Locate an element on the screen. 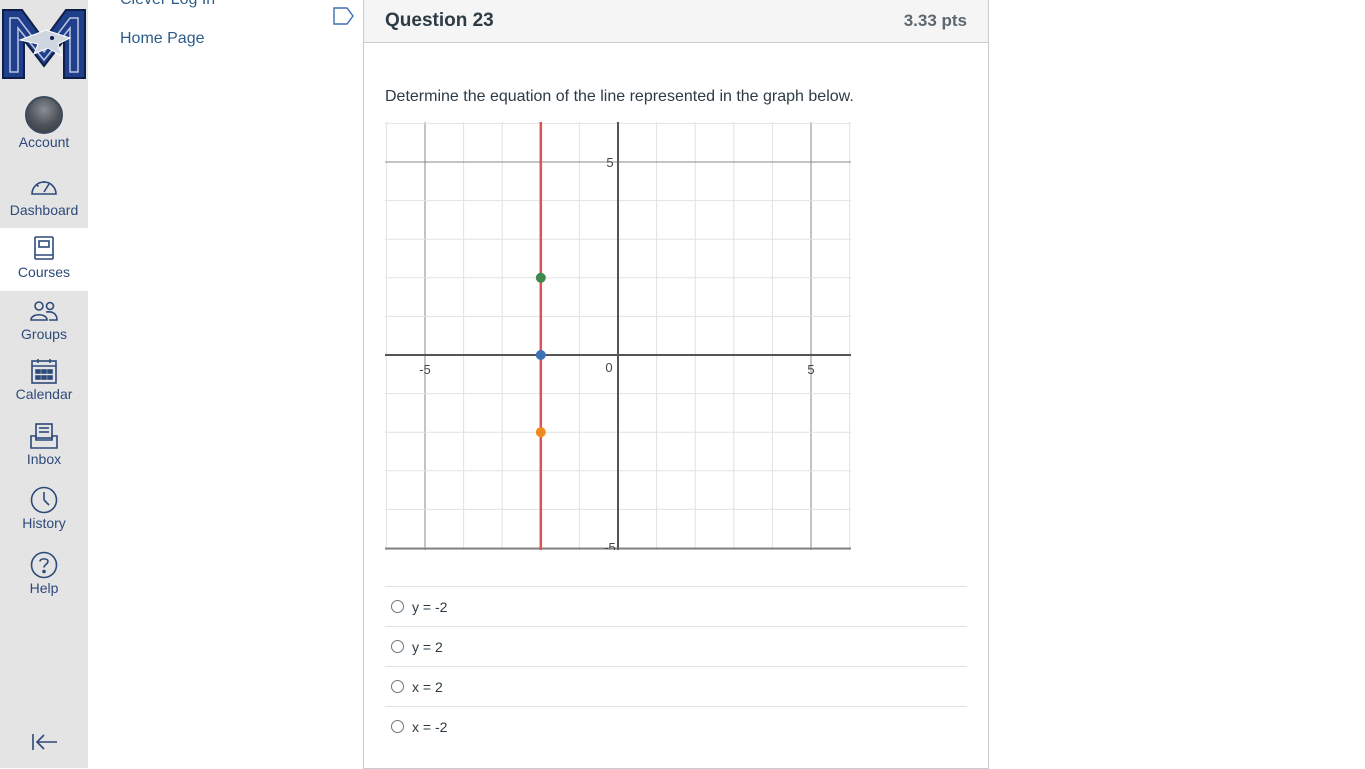 The height and width of the screenshot is (769, 1365). origin-label: 0 is located at coordinates (608, 367).